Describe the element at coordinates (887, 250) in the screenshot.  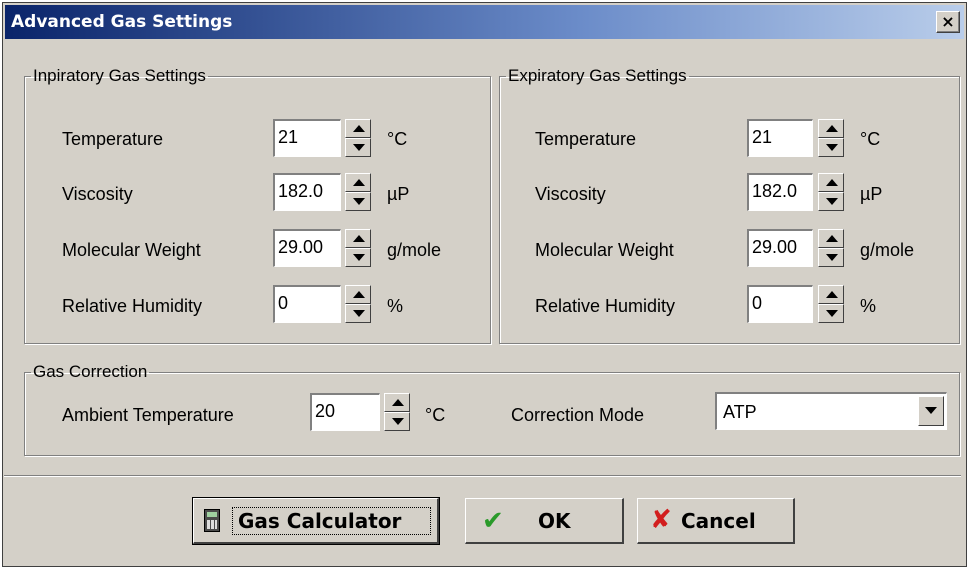
I see `exp-molecular-weight-unit: g/mole` at that location.